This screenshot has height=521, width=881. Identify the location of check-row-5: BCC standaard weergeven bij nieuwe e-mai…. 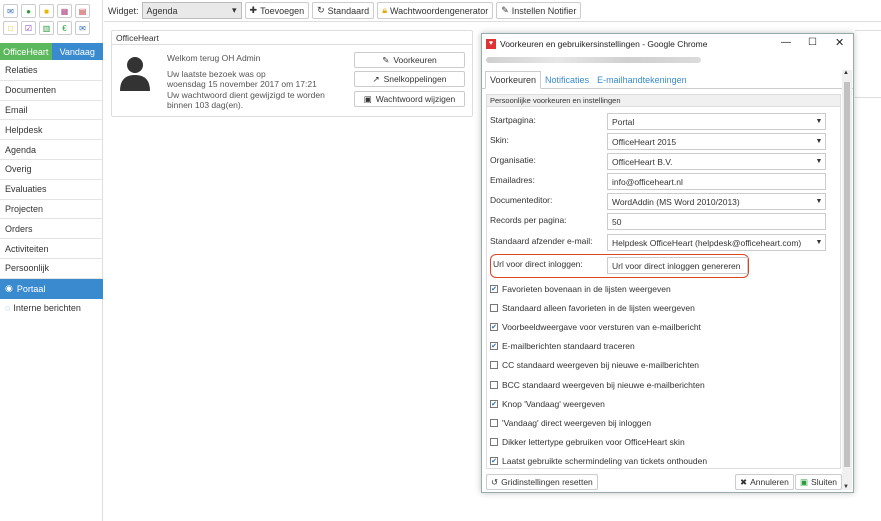
(597, 384).